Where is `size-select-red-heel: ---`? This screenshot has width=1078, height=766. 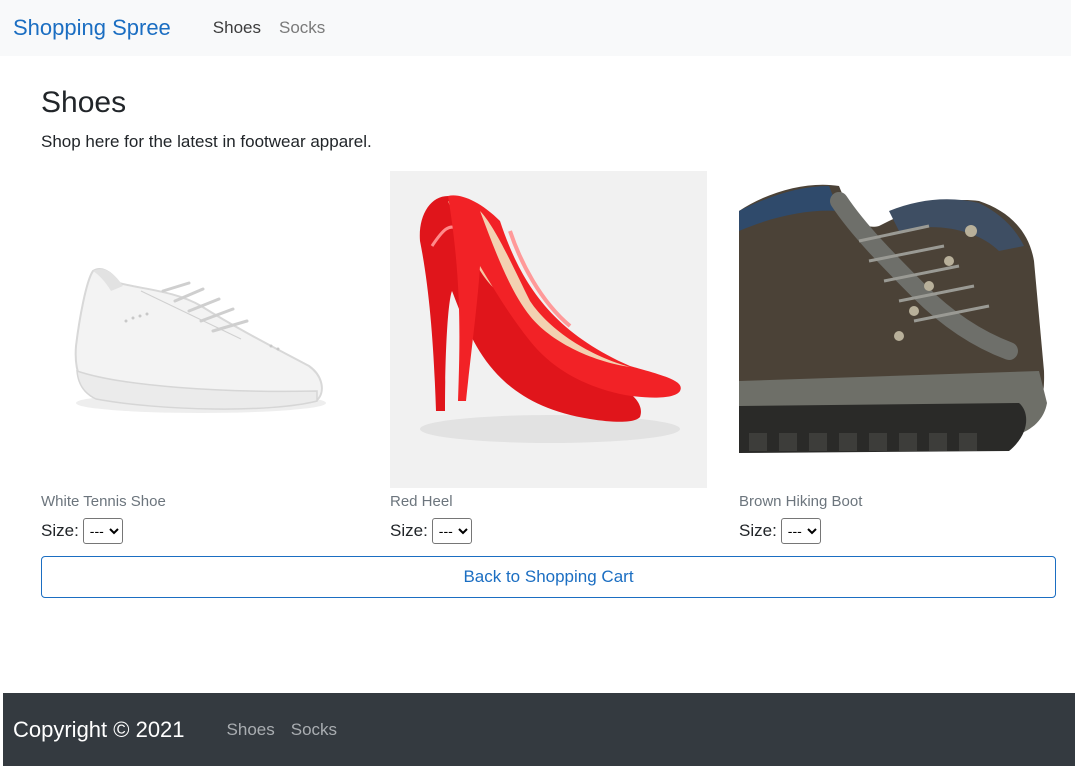
size-select-red-heel: --- is located at coordinates (451, 531).